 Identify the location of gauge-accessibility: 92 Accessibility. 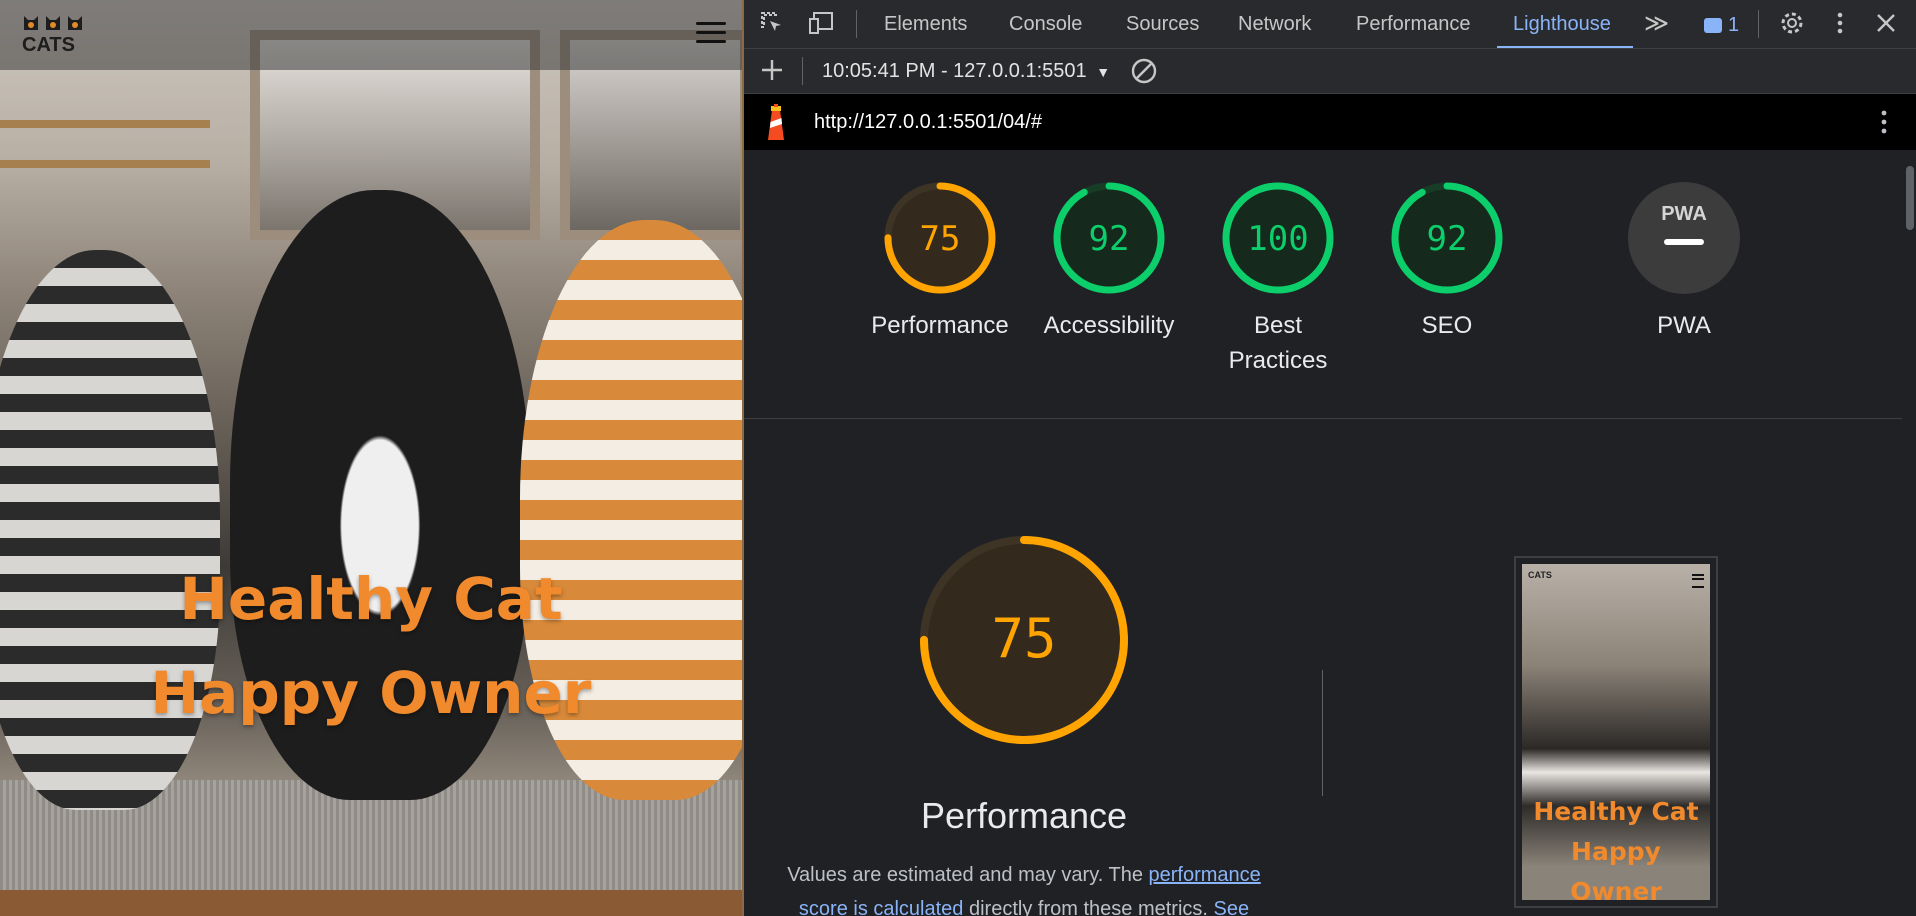
(1109, 261).